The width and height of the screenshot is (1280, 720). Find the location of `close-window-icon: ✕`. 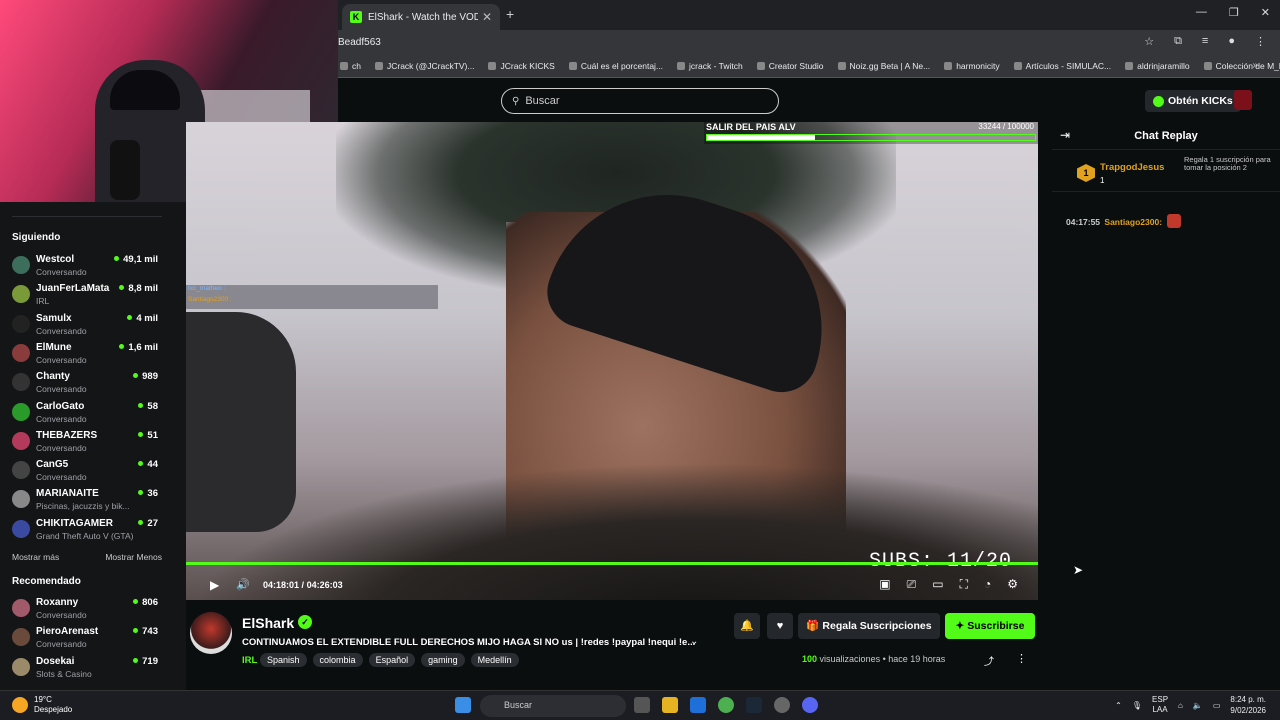

close-window-icon: ✕ is located at coordinates (1265, 12).